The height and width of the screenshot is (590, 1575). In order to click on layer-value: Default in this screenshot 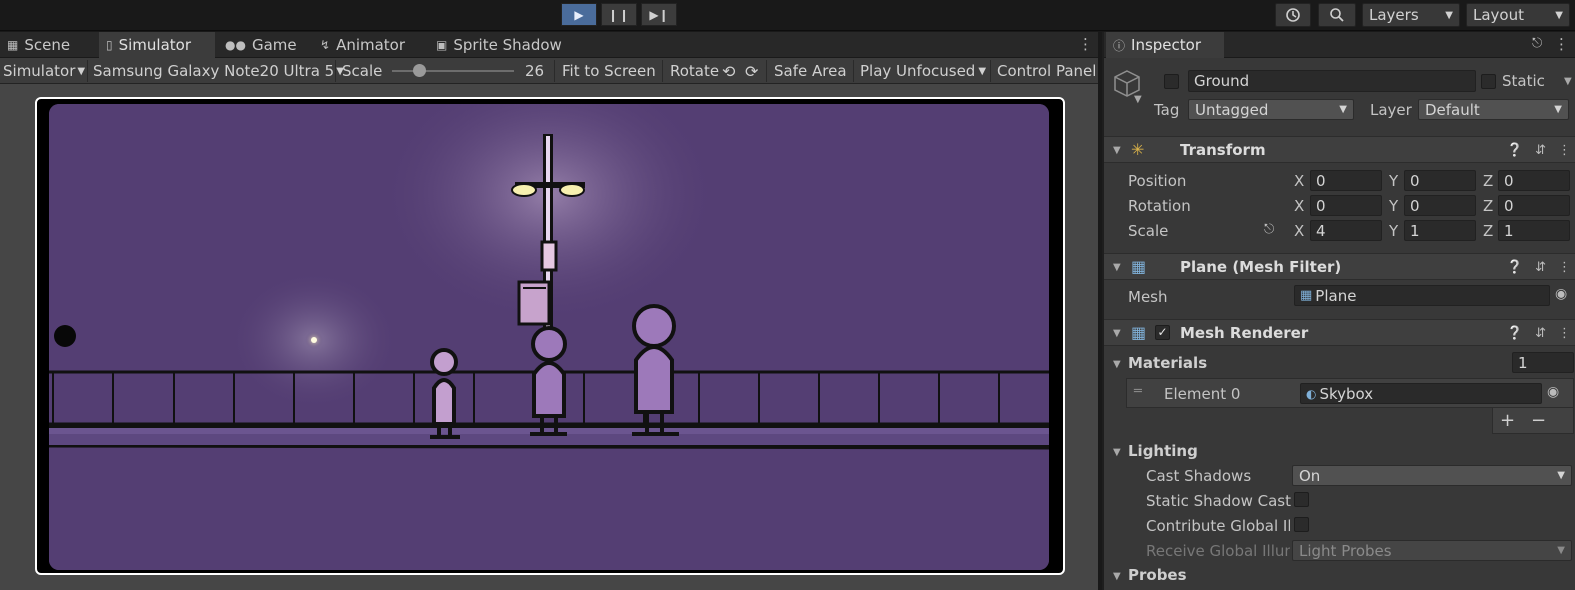, I will do `click(1452, 109)`.